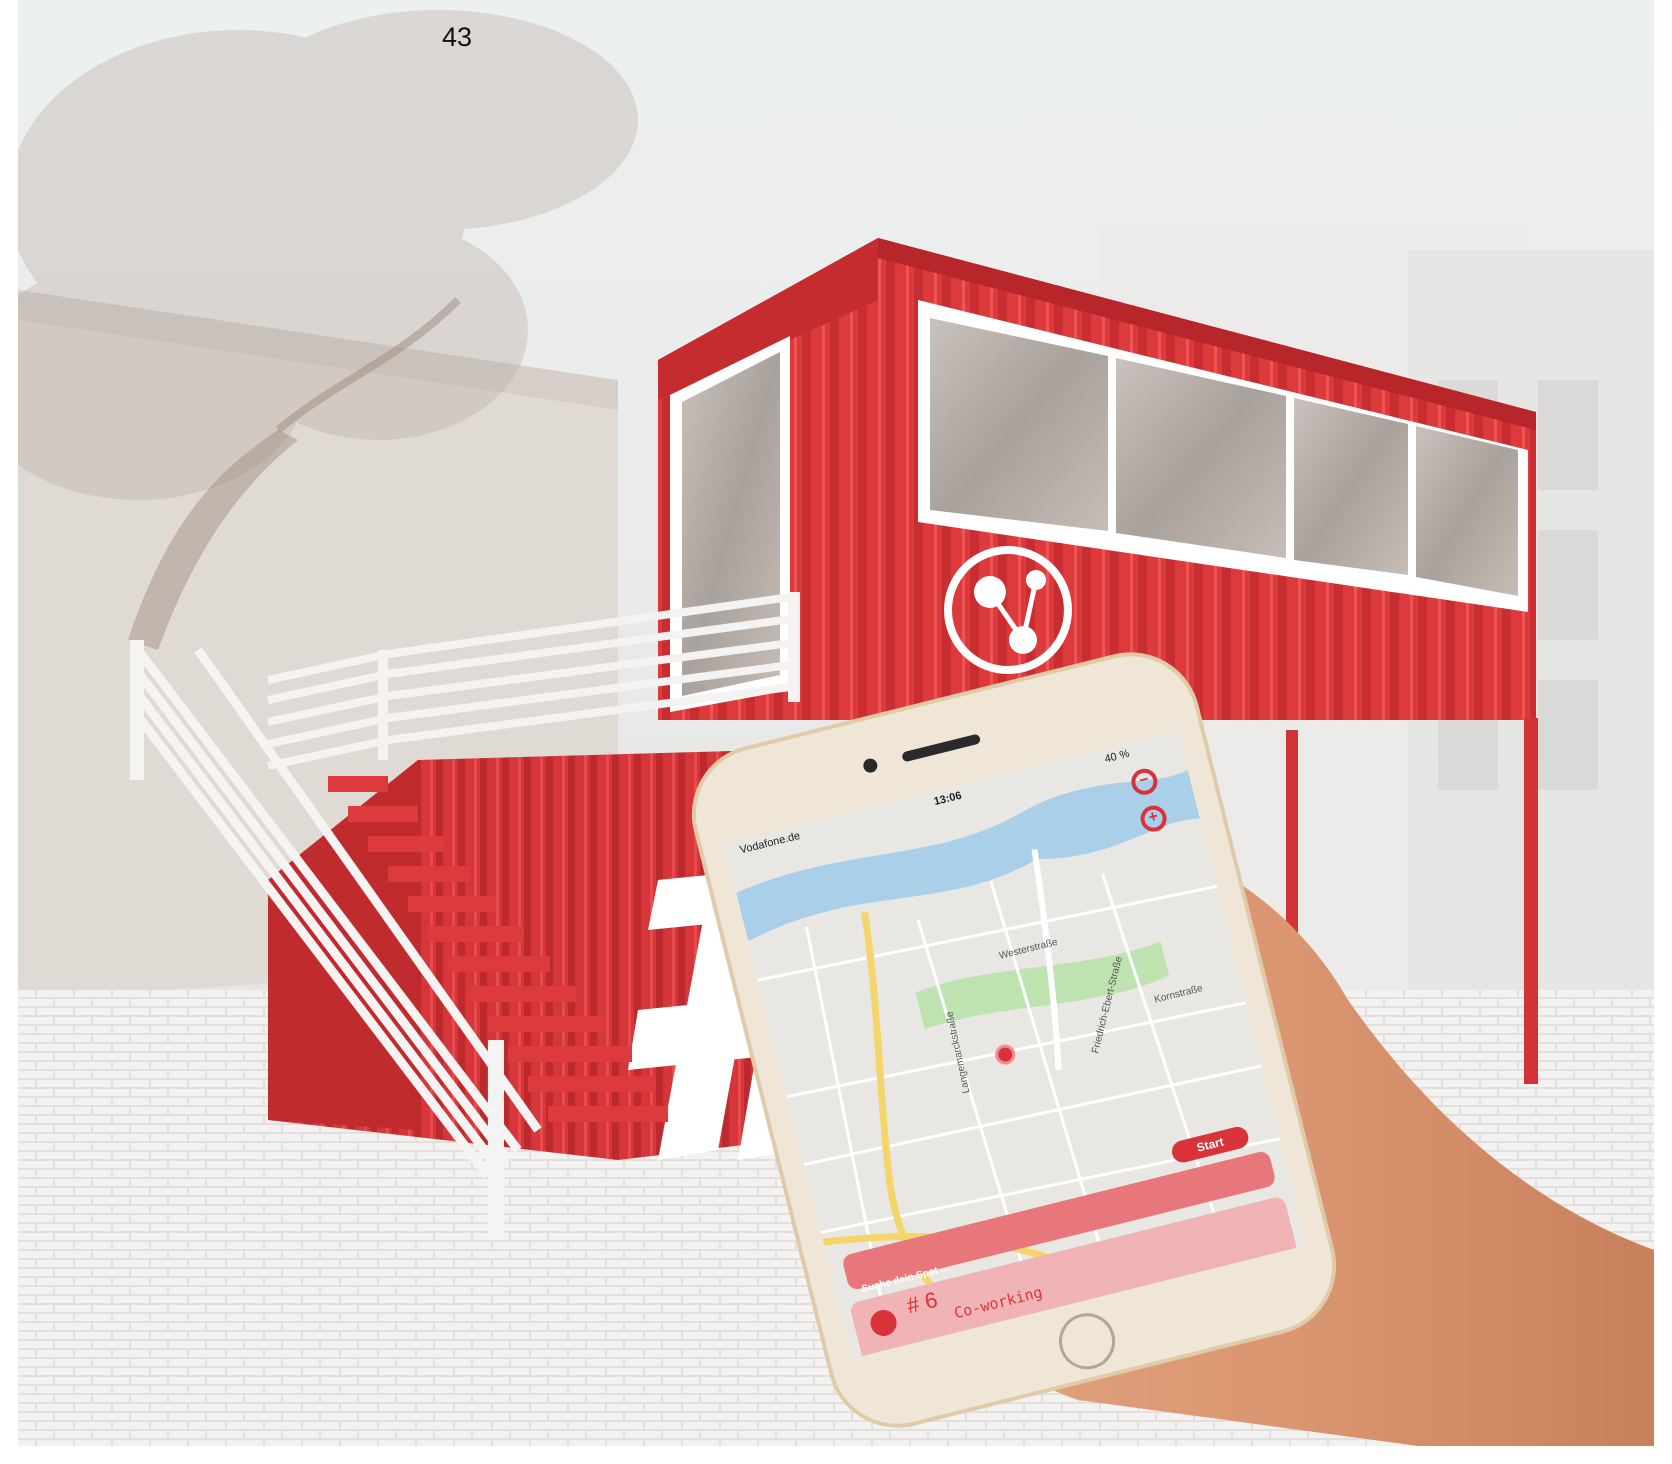 Image resolution: width=1672 pixels, height=1464 pixels. I want to click on network-logo-icon, so click(883, 1323).